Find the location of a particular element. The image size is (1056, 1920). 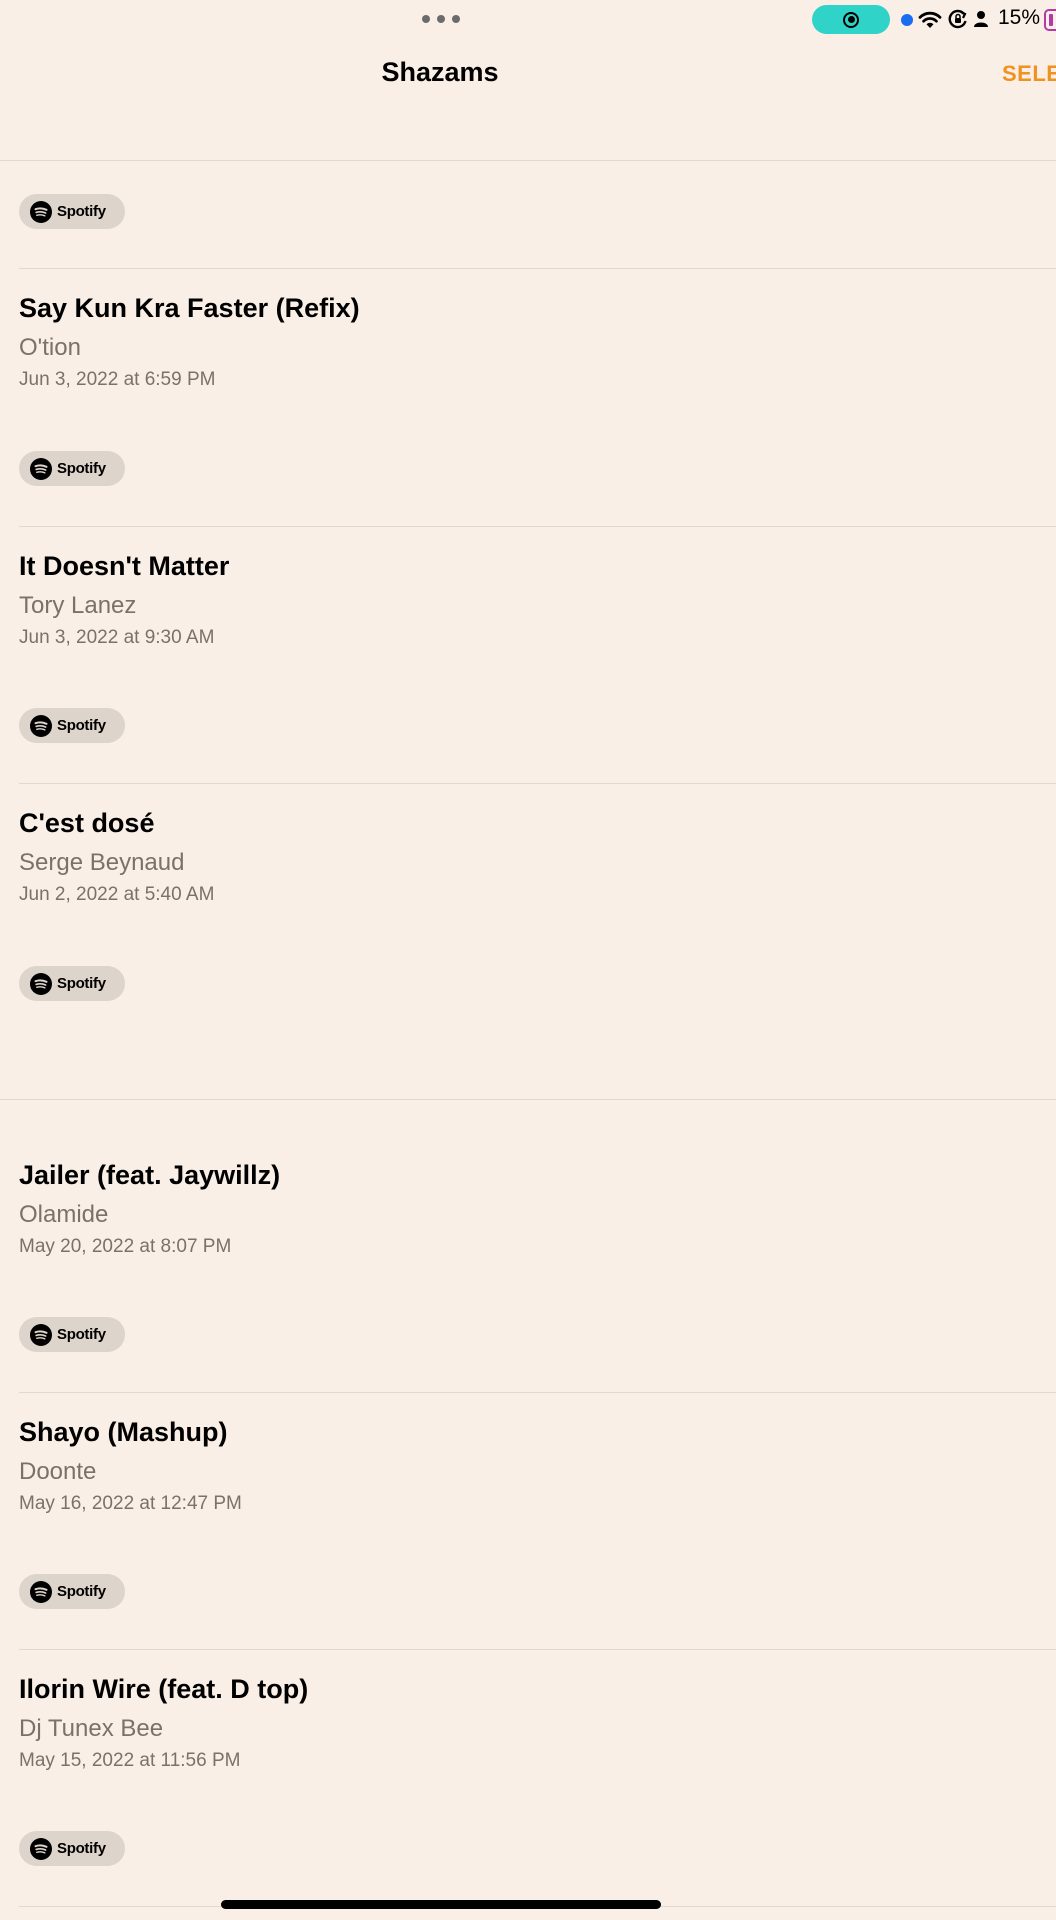

status-bar: 15% is located at coordinates (528, 20).